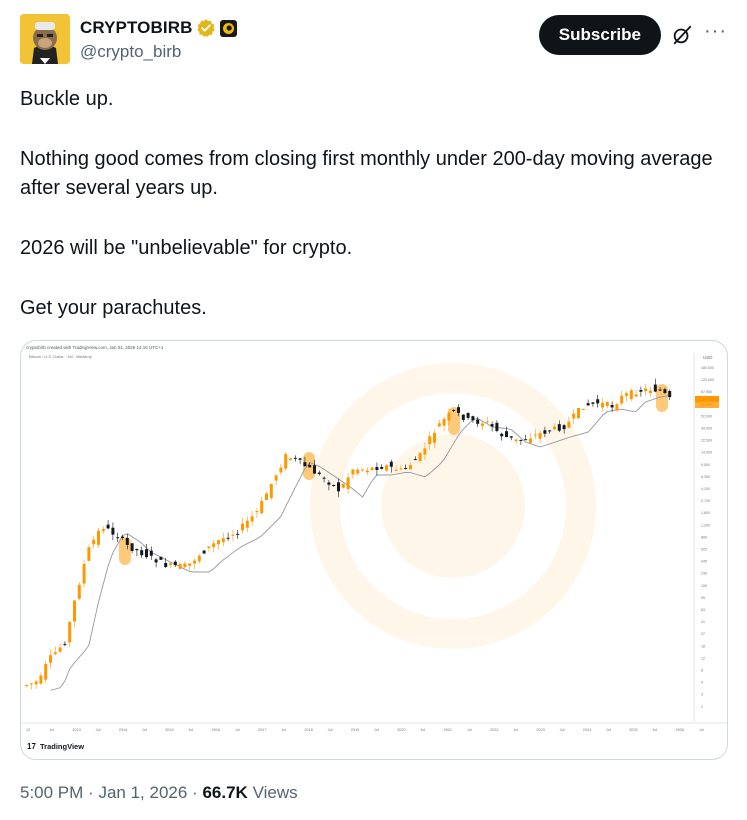  Describe the element at coordinates (136, 28) in the screenshot. I see `display-name: CRYPTOBIRB` at that location.